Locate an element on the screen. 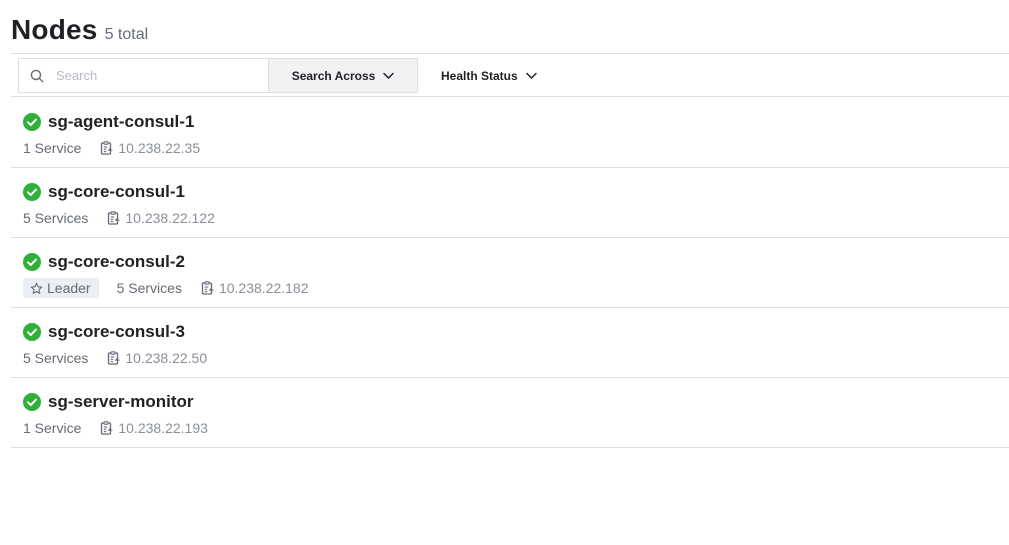 The height and width of the screenshot is (545, 1009). search-input is located at coordinates (151, 75).